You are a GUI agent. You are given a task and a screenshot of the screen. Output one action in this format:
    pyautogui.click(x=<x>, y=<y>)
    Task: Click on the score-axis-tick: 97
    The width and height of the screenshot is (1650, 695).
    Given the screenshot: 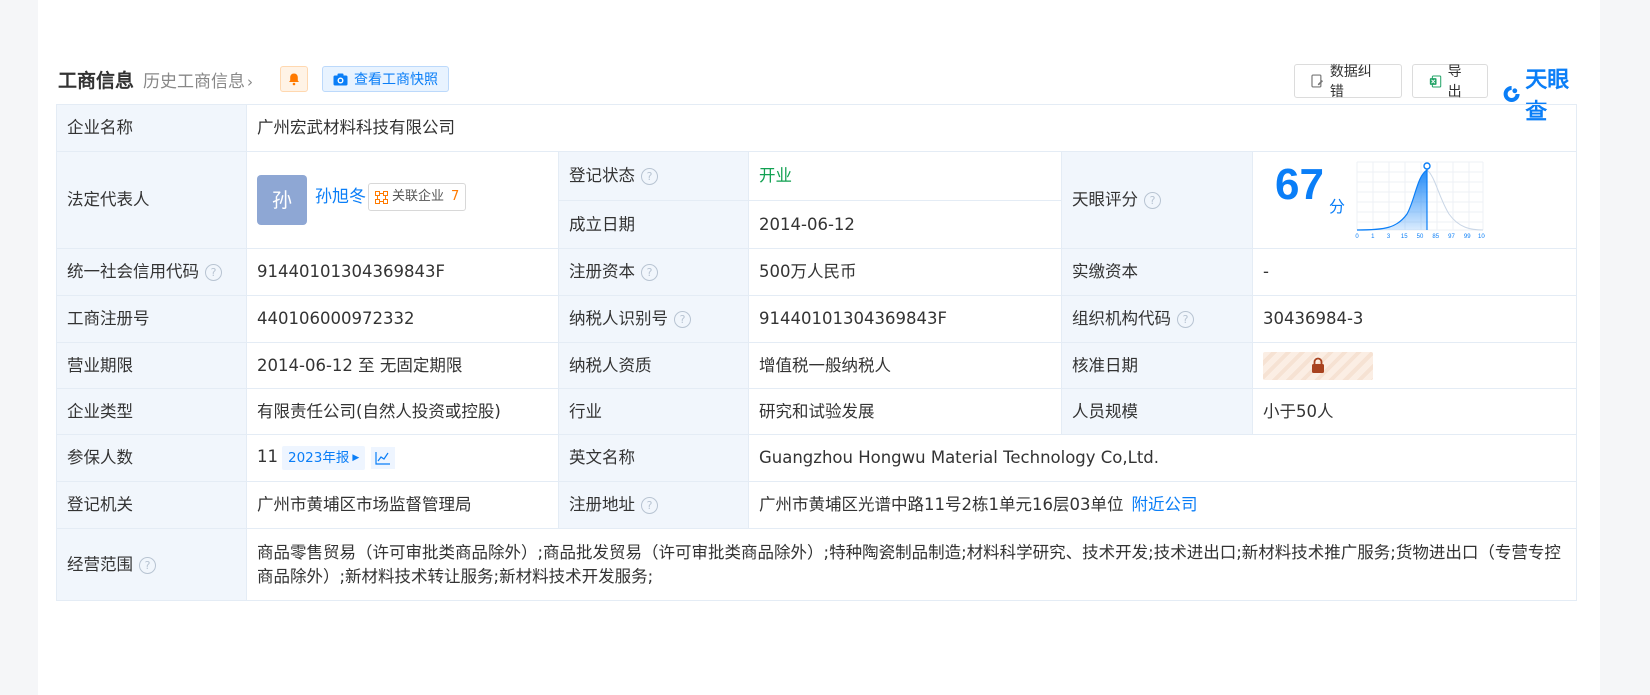 What is the action you would take?
    pyautogui.click(x=1451, y=237)
    